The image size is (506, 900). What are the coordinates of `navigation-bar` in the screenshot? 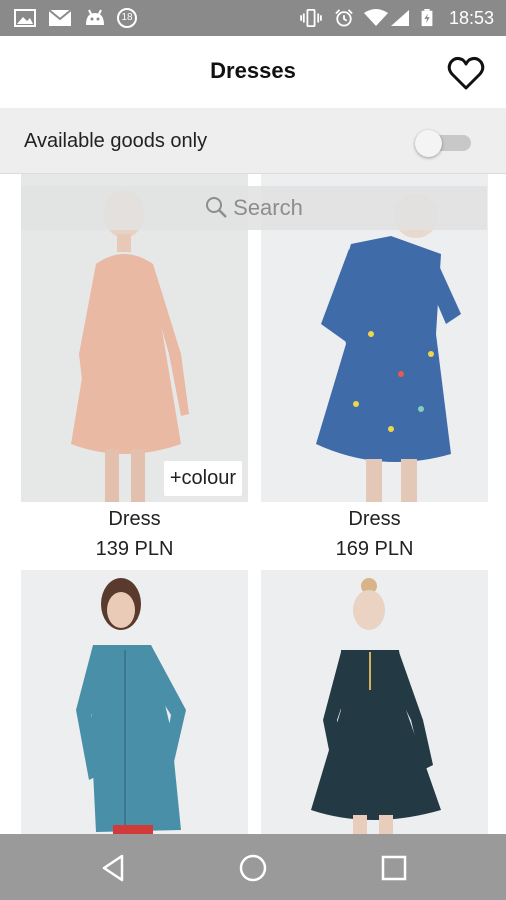 It's located at (253, 867).